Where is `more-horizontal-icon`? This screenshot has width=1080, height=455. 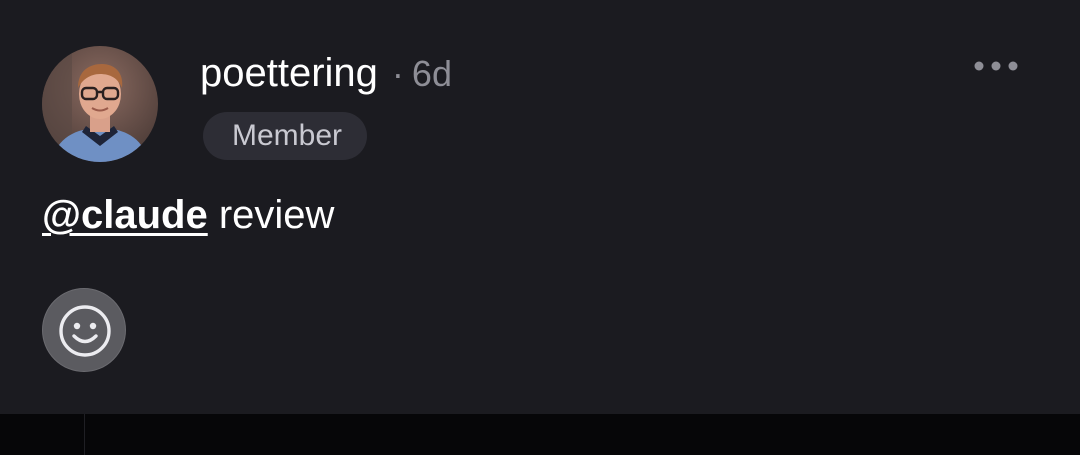
more-horizontal-icon is located at coordinates (996, 66).